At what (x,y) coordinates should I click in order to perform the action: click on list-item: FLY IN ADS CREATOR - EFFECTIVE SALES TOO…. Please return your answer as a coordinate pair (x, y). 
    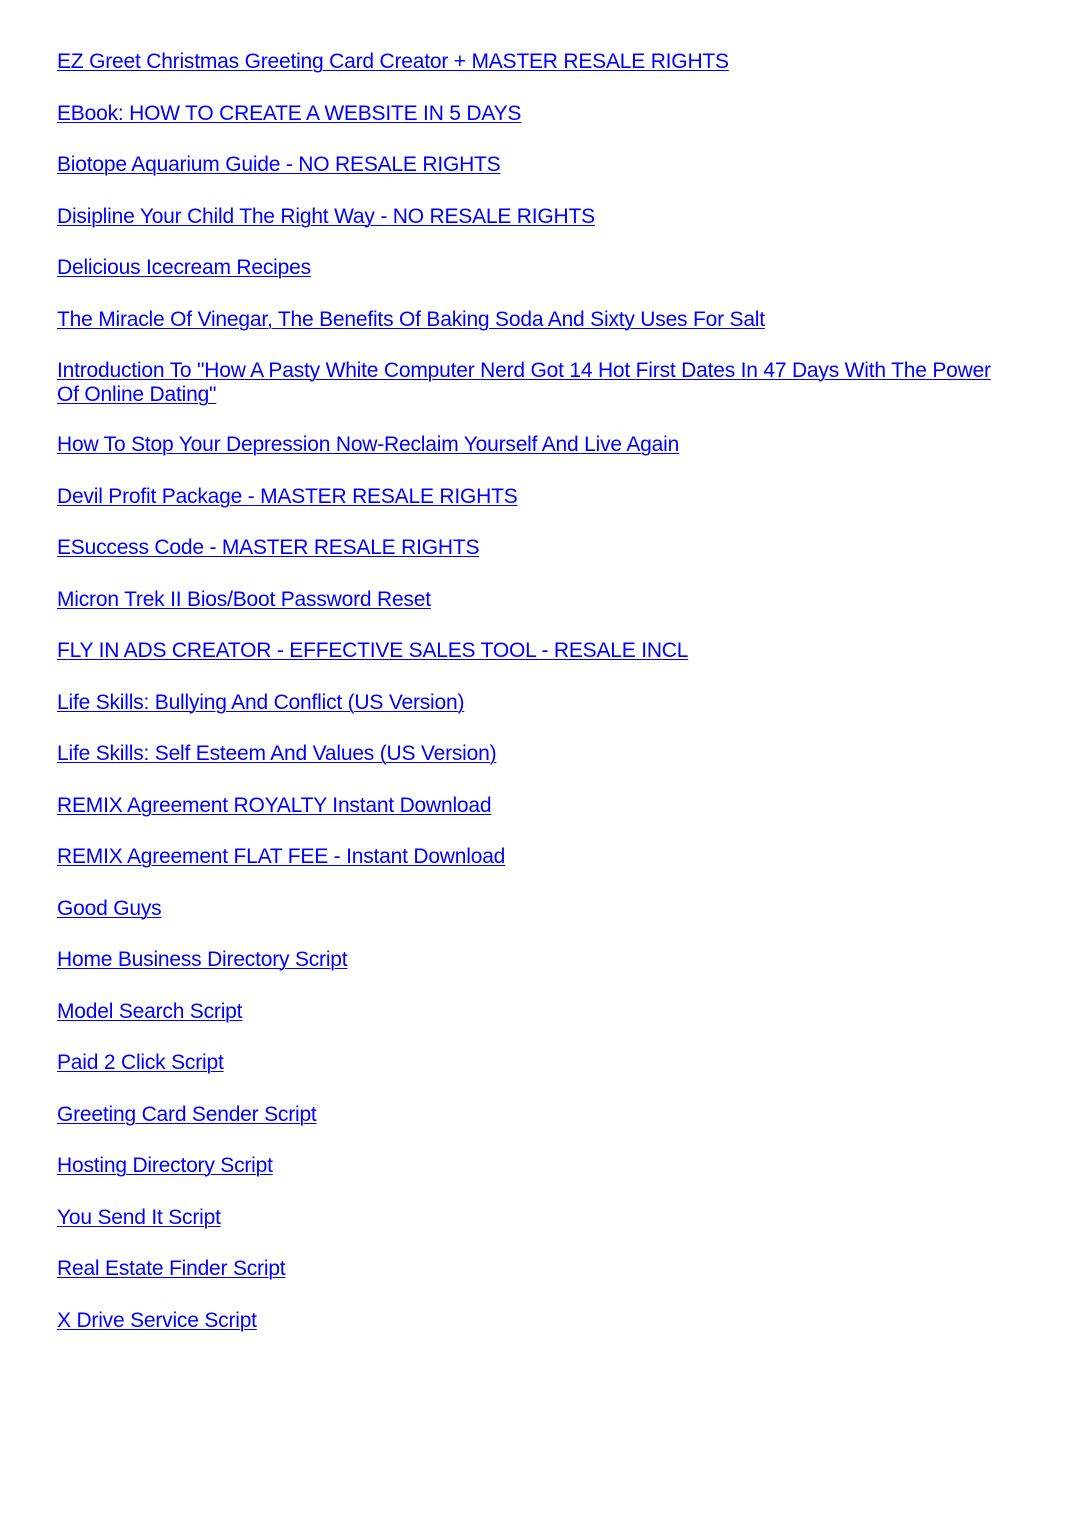
    Looking at the image, I should click on (537, 651).